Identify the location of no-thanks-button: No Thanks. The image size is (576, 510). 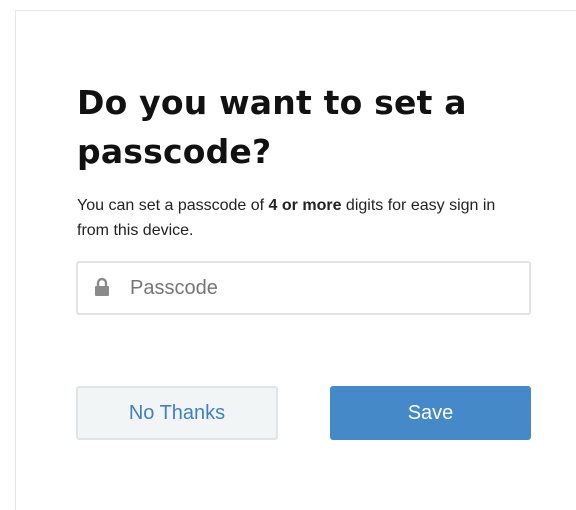
(177, 413).